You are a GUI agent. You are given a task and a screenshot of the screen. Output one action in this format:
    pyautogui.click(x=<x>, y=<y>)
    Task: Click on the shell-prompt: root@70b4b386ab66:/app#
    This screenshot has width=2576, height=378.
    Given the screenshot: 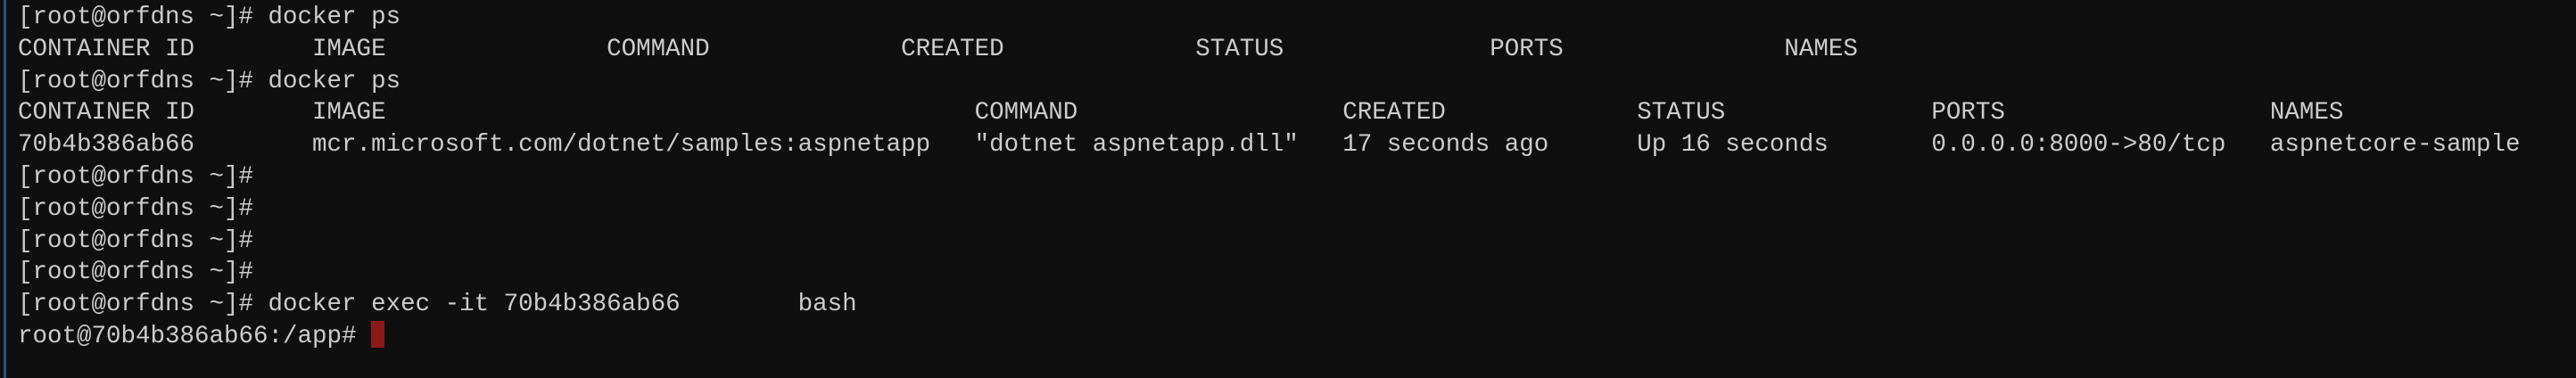 What is the action you would take?
    pyautogui.click(x=195, y=336)
    